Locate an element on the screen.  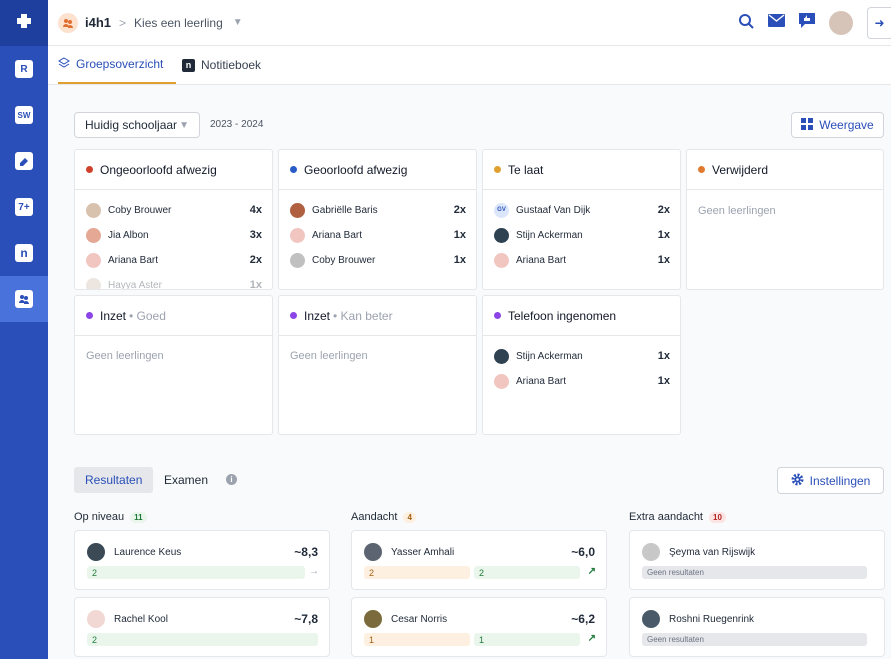
search-icon is located at coordinates (746, 23).